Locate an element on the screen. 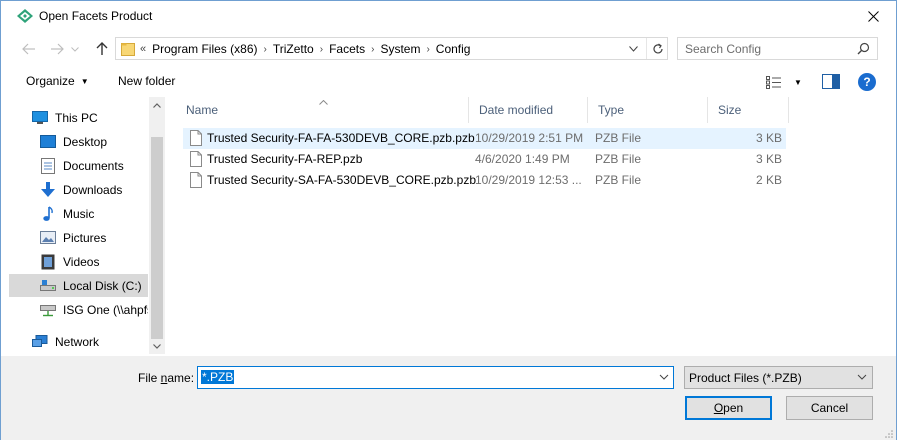  column-header-name: Name is located at coordinates (322, 110).